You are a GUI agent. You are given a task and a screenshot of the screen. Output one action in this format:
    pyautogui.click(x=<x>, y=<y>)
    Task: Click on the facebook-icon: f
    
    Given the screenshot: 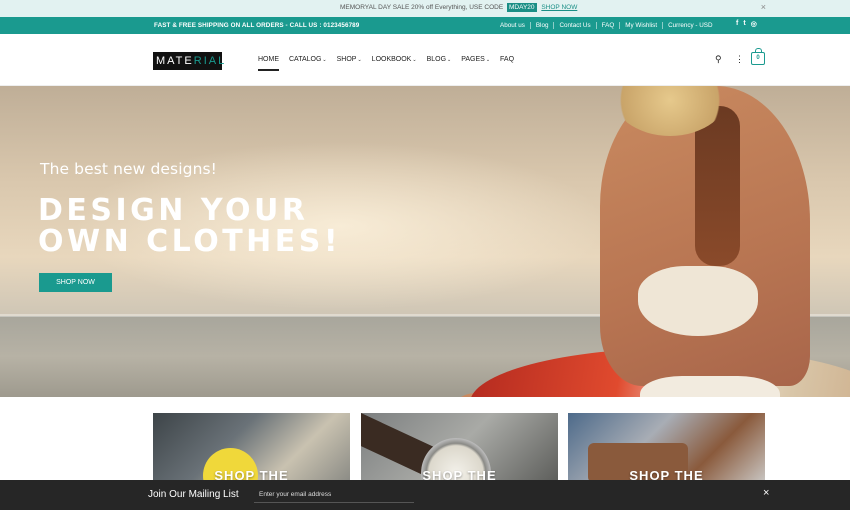 What is the action you would take?
    pyautogui.click(x=737, y=24)
    